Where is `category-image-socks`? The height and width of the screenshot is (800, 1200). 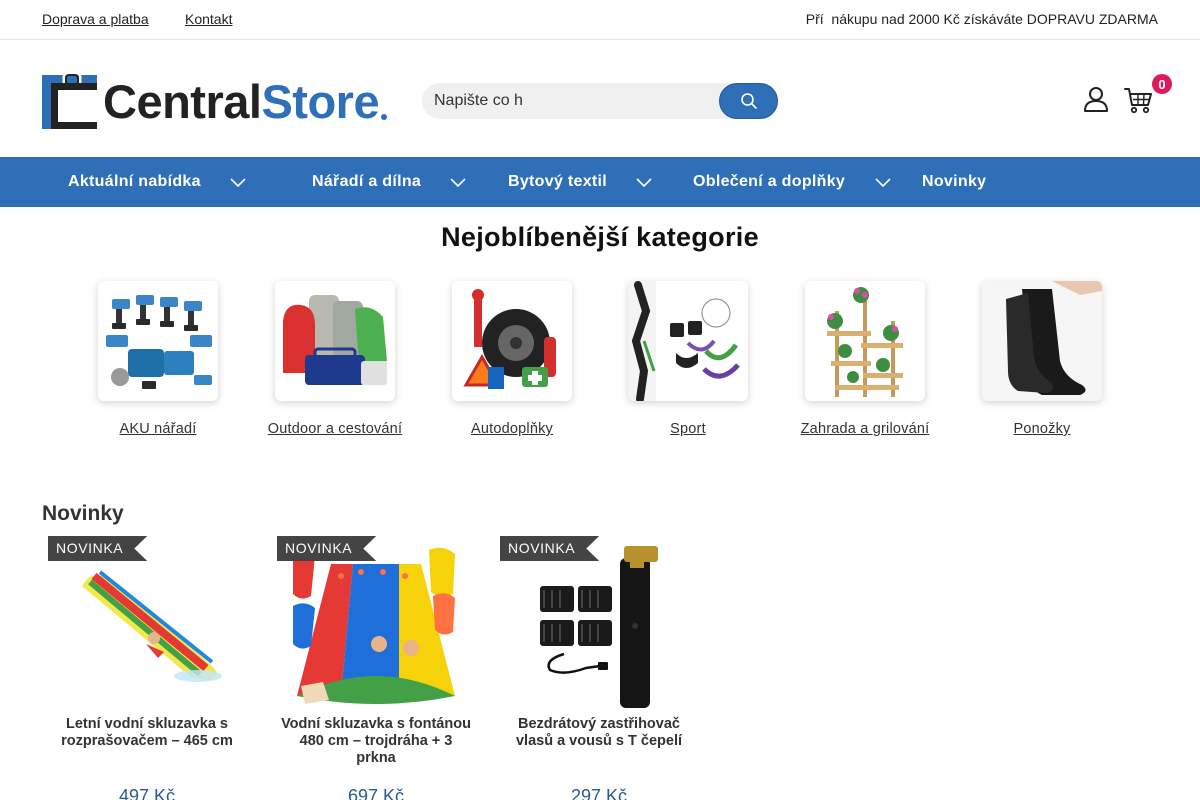 category-image-socks is located at coordinates (1042, 341).